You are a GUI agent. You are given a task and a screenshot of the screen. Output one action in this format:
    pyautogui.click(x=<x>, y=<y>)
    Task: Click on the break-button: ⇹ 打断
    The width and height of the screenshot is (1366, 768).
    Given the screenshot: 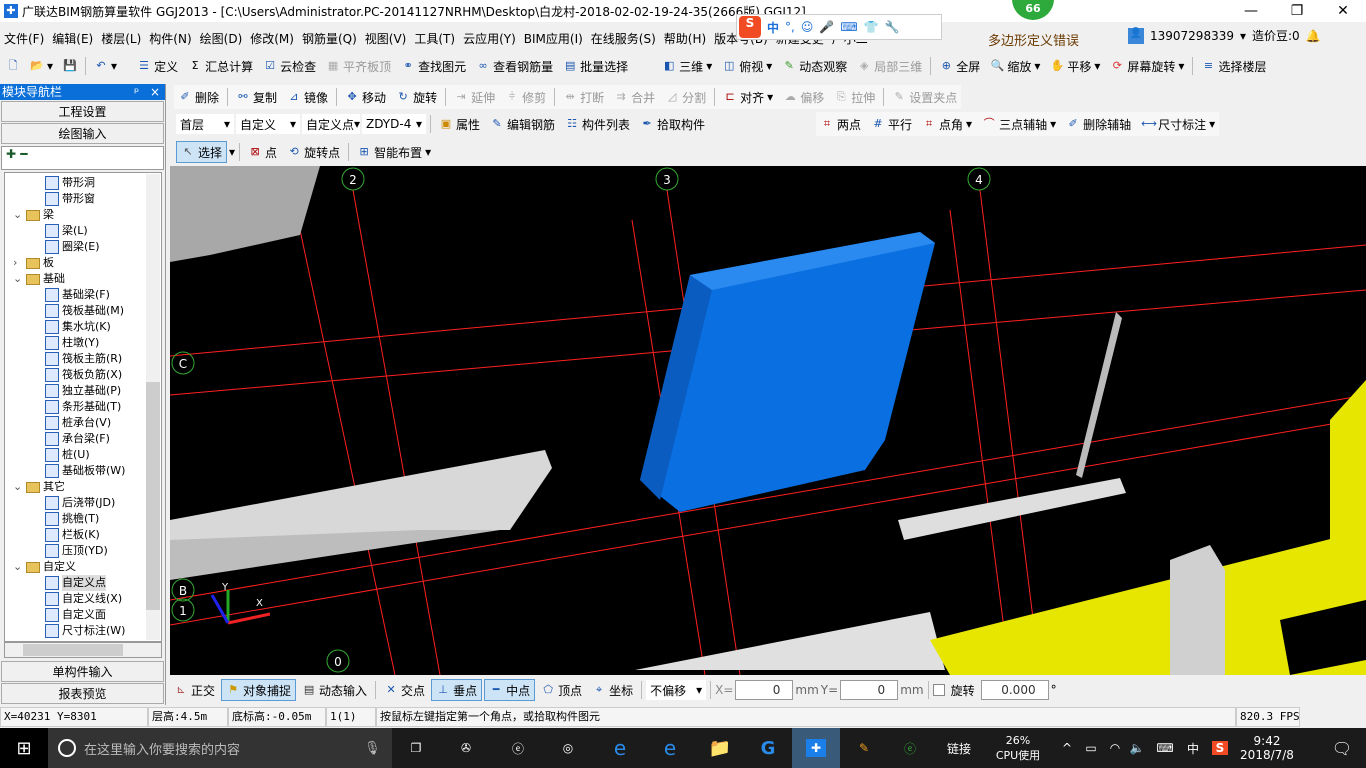 What is the action you would take?
    pyautogui.click(x=583, y=97)
    